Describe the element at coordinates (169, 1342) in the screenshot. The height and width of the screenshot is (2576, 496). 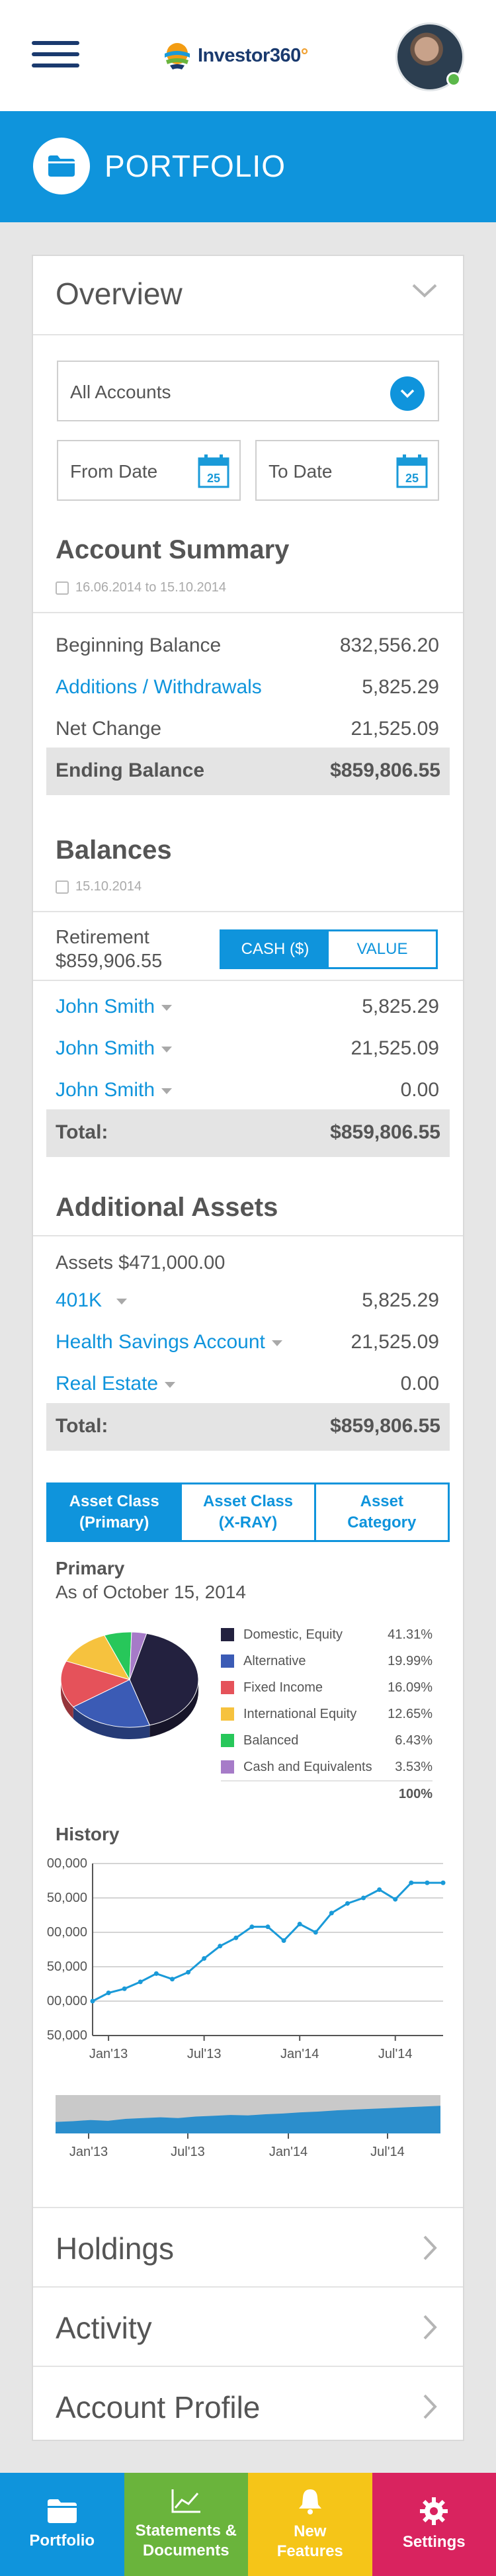
I see `asset-dropdown: Health Savings Account` at that location.